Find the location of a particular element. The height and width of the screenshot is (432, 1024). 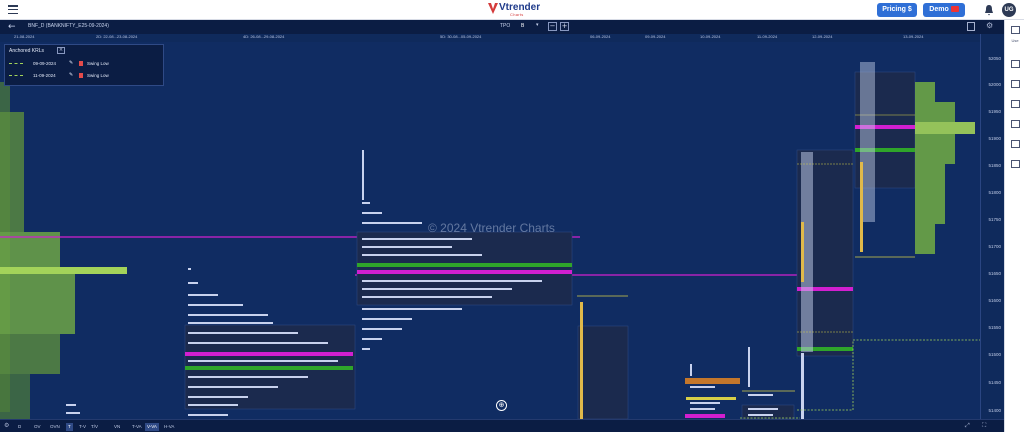

price-tick: 51850 is located at coordinates (994, 165).